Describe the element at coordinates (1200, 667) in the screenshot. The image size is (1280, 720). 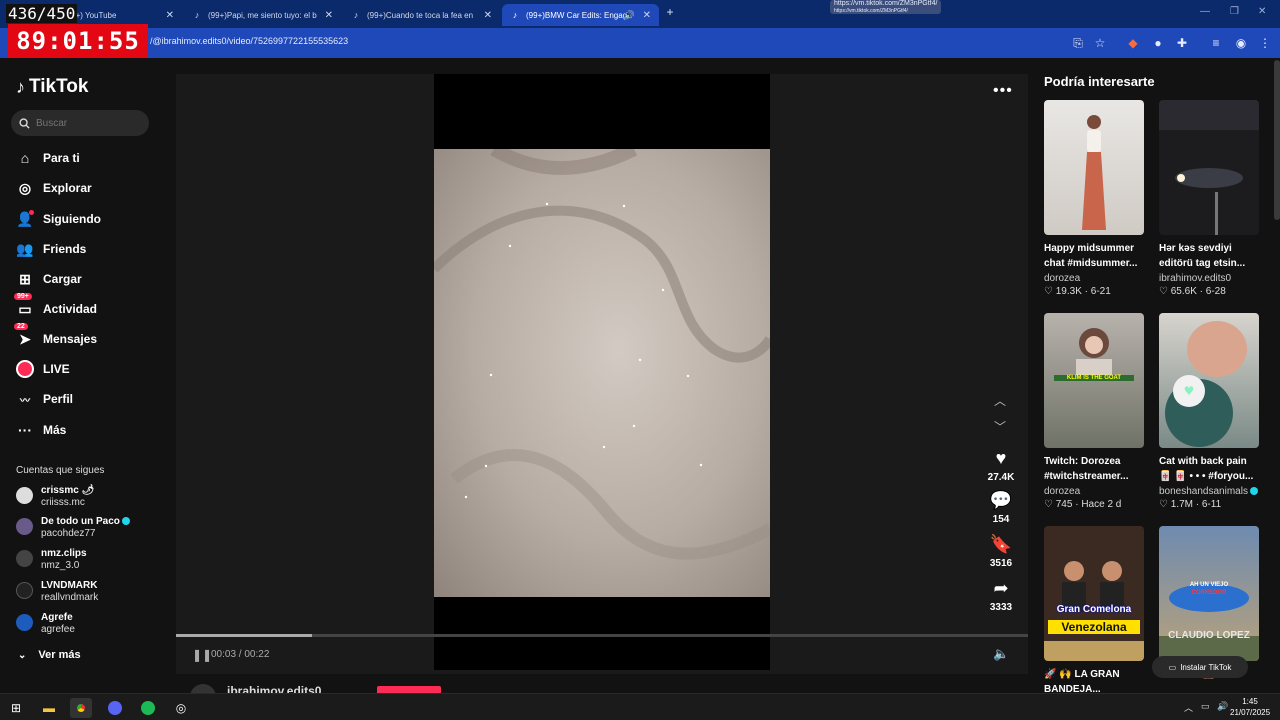
I see `install-tiktok-button: ▭ Instalar TikTok` at that location.